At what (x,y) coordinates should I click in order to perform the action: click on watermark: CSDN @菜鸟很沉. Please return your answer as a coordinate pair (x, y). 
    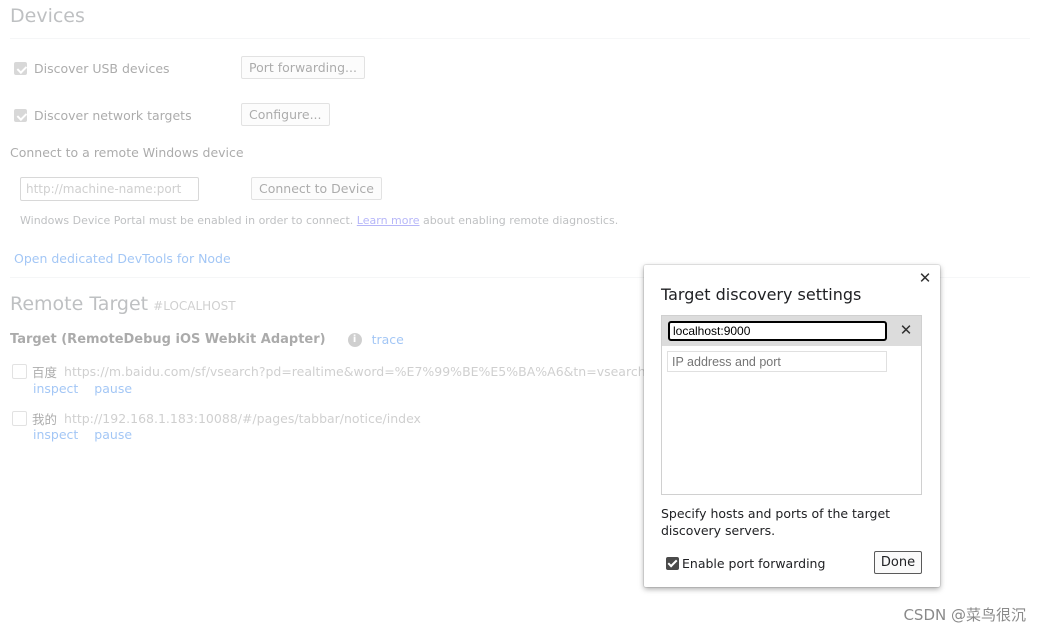
    Looking at the image, I should click on (964, 615).